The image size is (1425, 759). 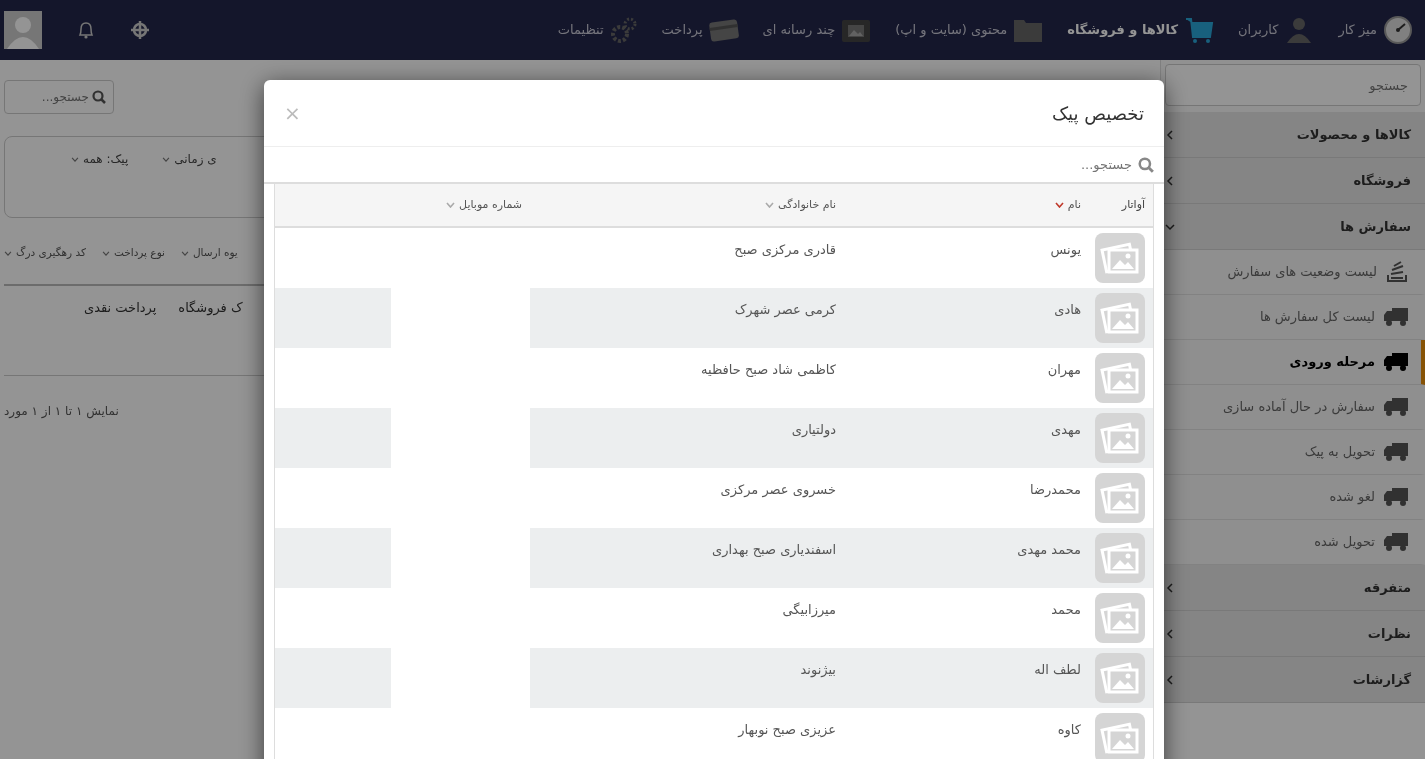 I want to click on column-header: نام خانوادگی, so click(x=807, y=205).